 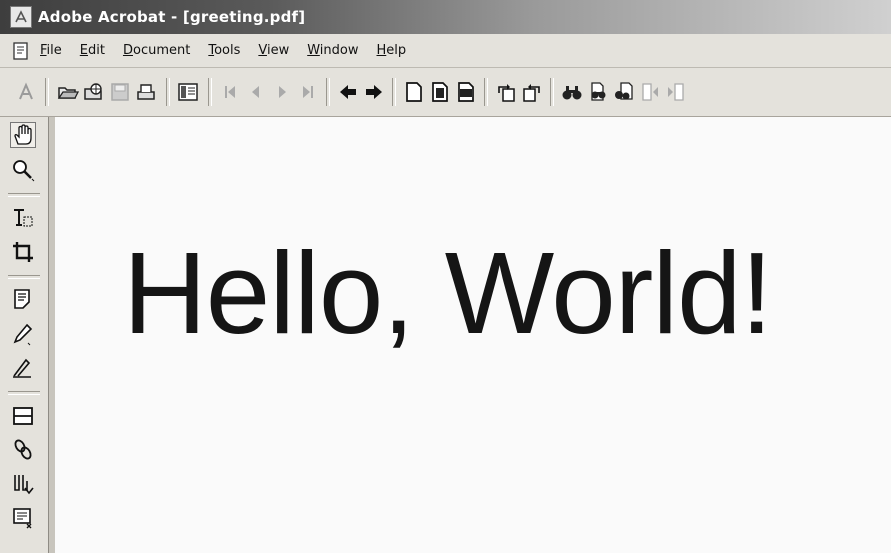 What do you see at coordinates (532, 92) in the screenshot?
I see `rotate-right-icon` at bounding box center [532, 92].